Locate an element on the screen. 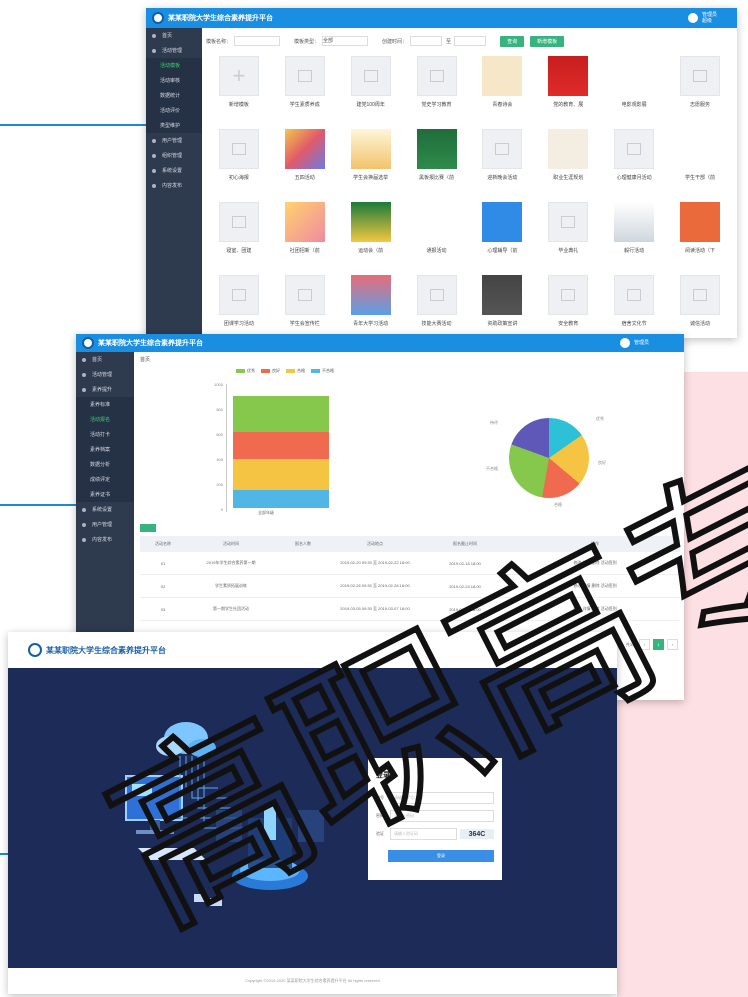 This screenshot has width=748, height=997. sidebar-item: 素养证书 is located at coordinates (105, 494).